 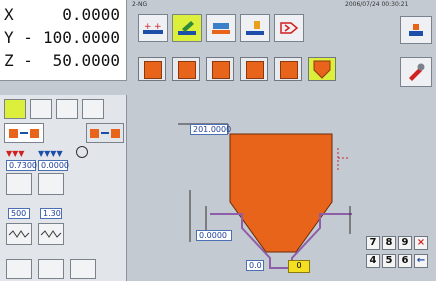 What do you see at coordinates (21, 165) in the screenshot?
I see `field-1: 0.7300` at bounding box center [21, 165].